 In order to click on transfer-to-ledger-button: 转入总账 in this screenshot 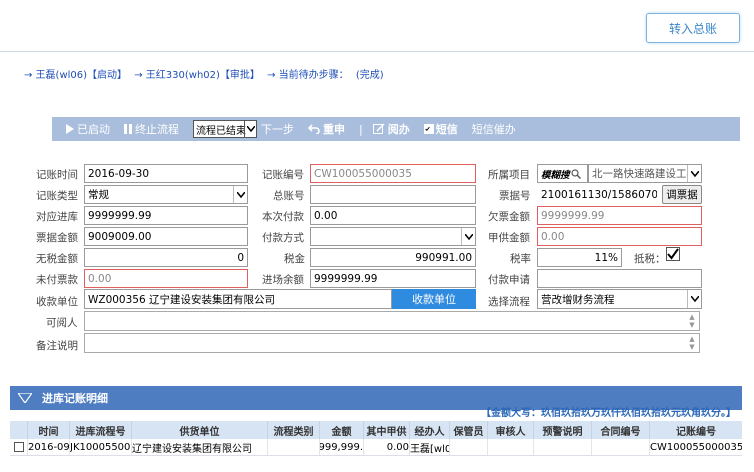, I will do `click(693, 28)`.